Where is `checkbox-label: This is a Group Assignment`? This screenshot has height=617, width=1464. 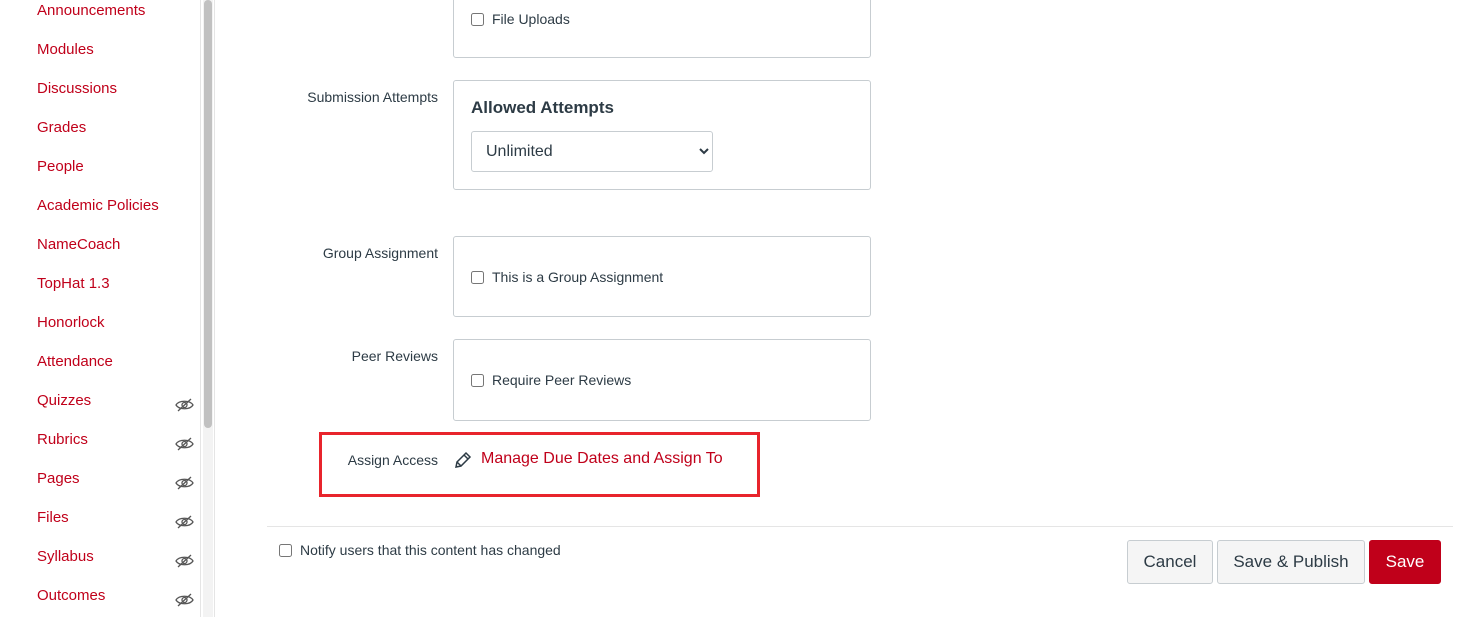 checkbox-label: This is a Group Assignment is located at coordinates (578, 277).